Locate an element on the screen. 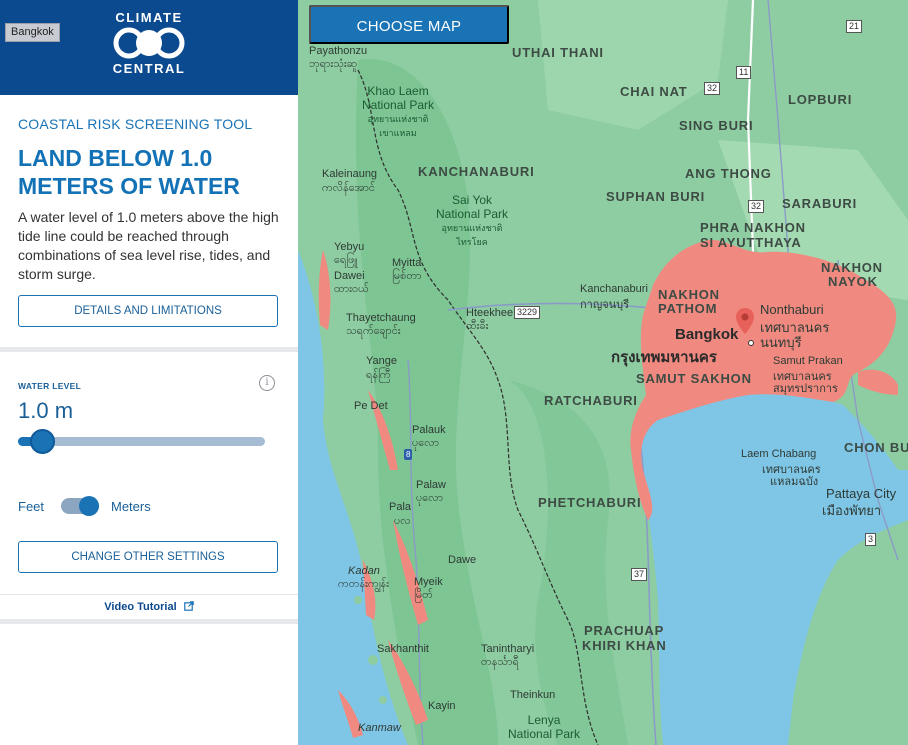 Image resolution: width=908 pixels, height=745 pixels. park-name-thai: ไทรโยค is located at coordinates (472, 242).